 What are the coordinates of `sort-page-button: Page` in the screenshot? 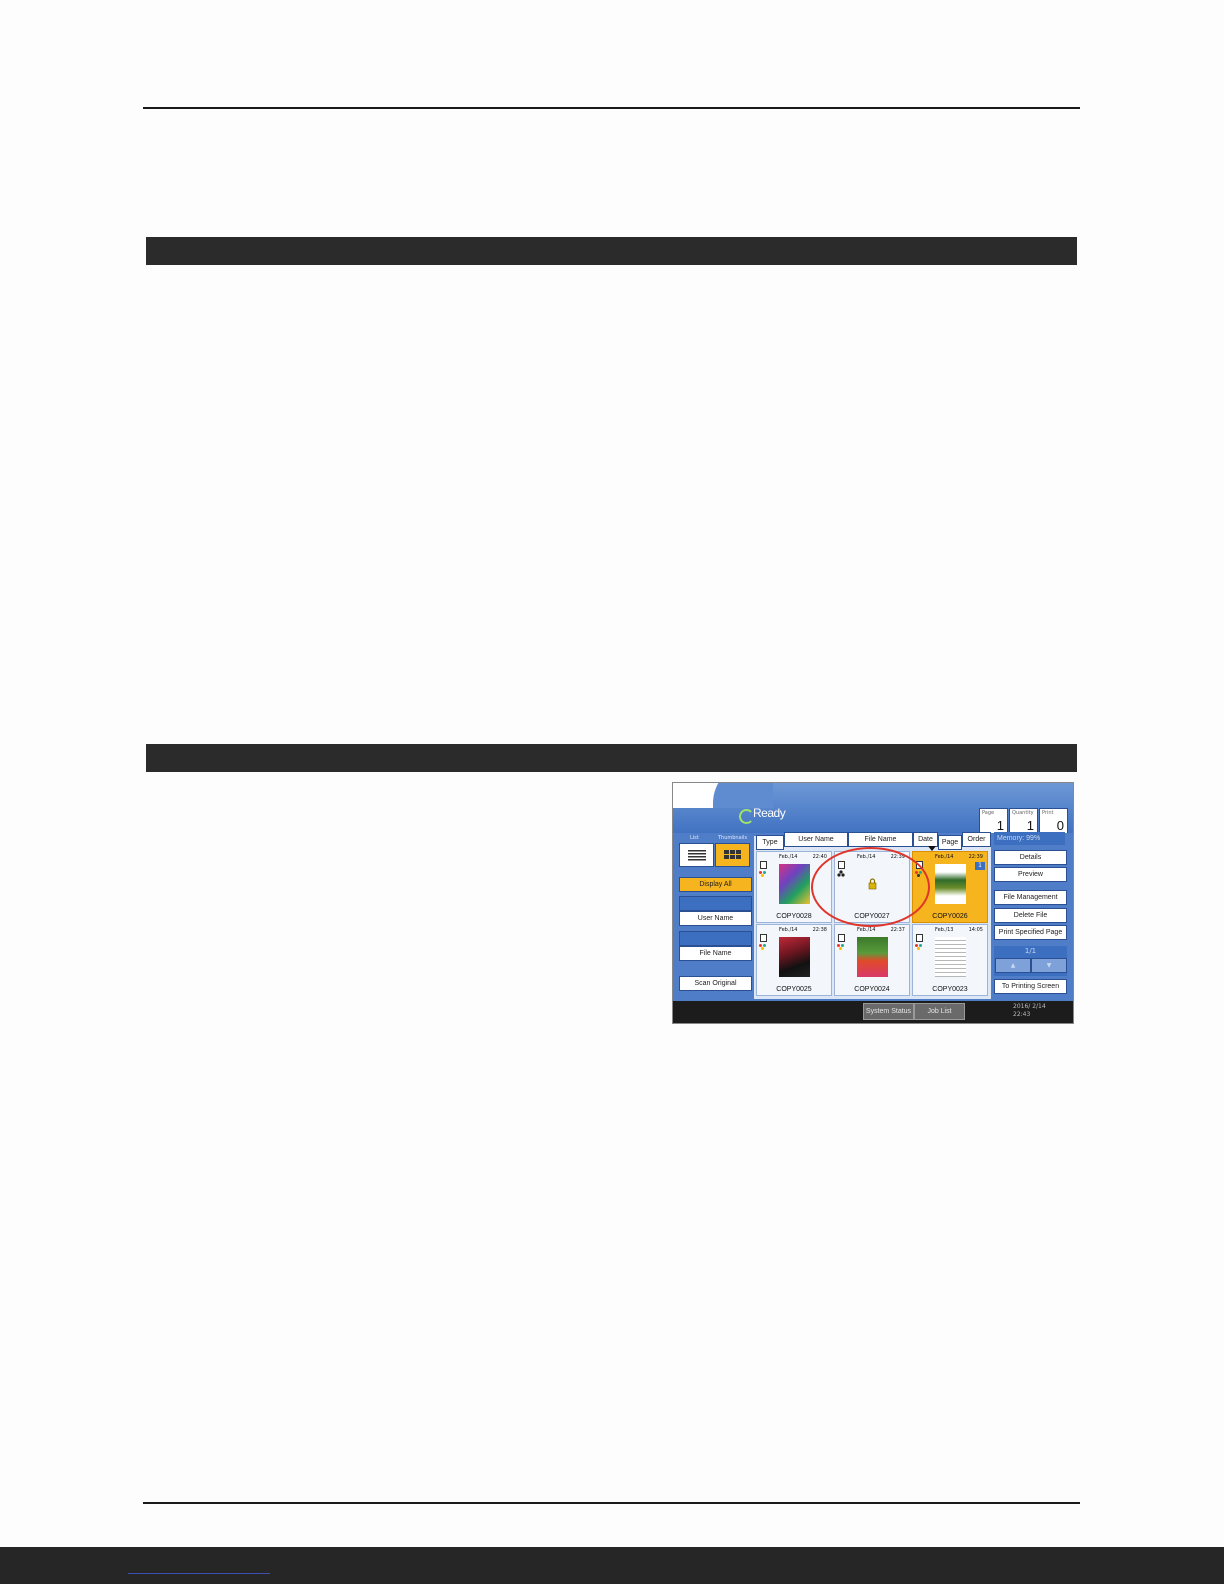 It's located at (950, 842).